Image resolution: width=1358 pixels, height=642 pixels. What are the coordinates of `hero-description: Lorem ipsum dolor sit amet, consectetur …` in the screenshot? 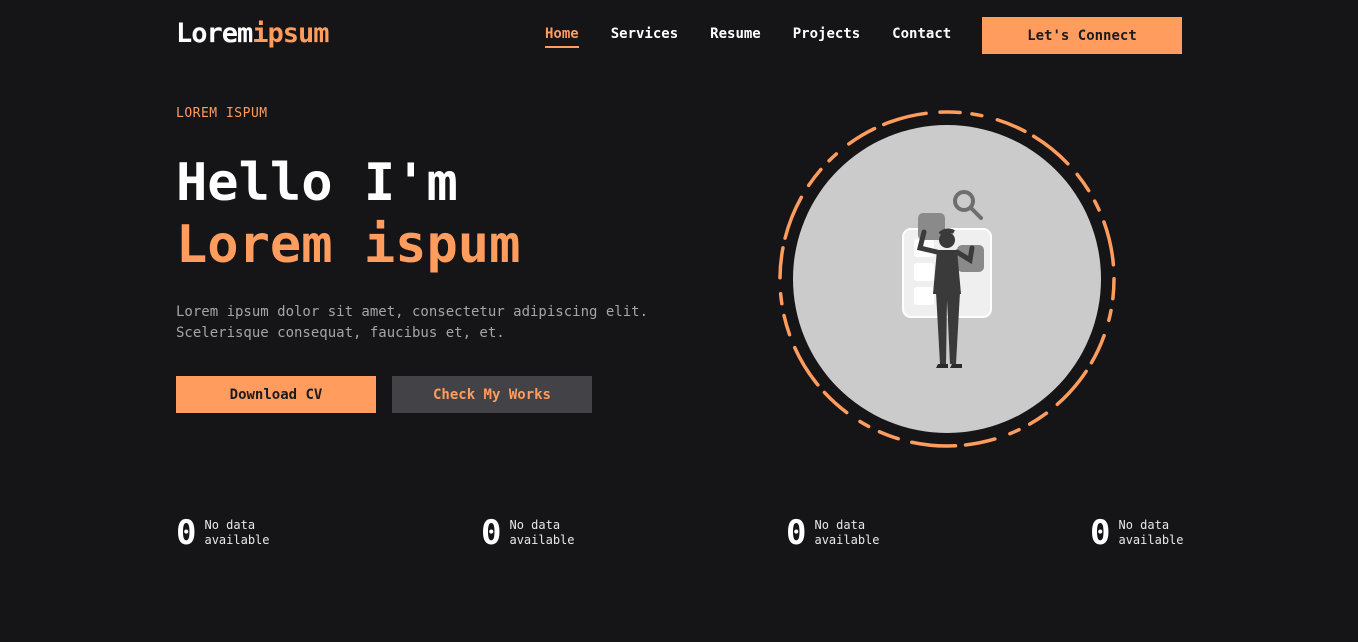 It's located at (426, 323).